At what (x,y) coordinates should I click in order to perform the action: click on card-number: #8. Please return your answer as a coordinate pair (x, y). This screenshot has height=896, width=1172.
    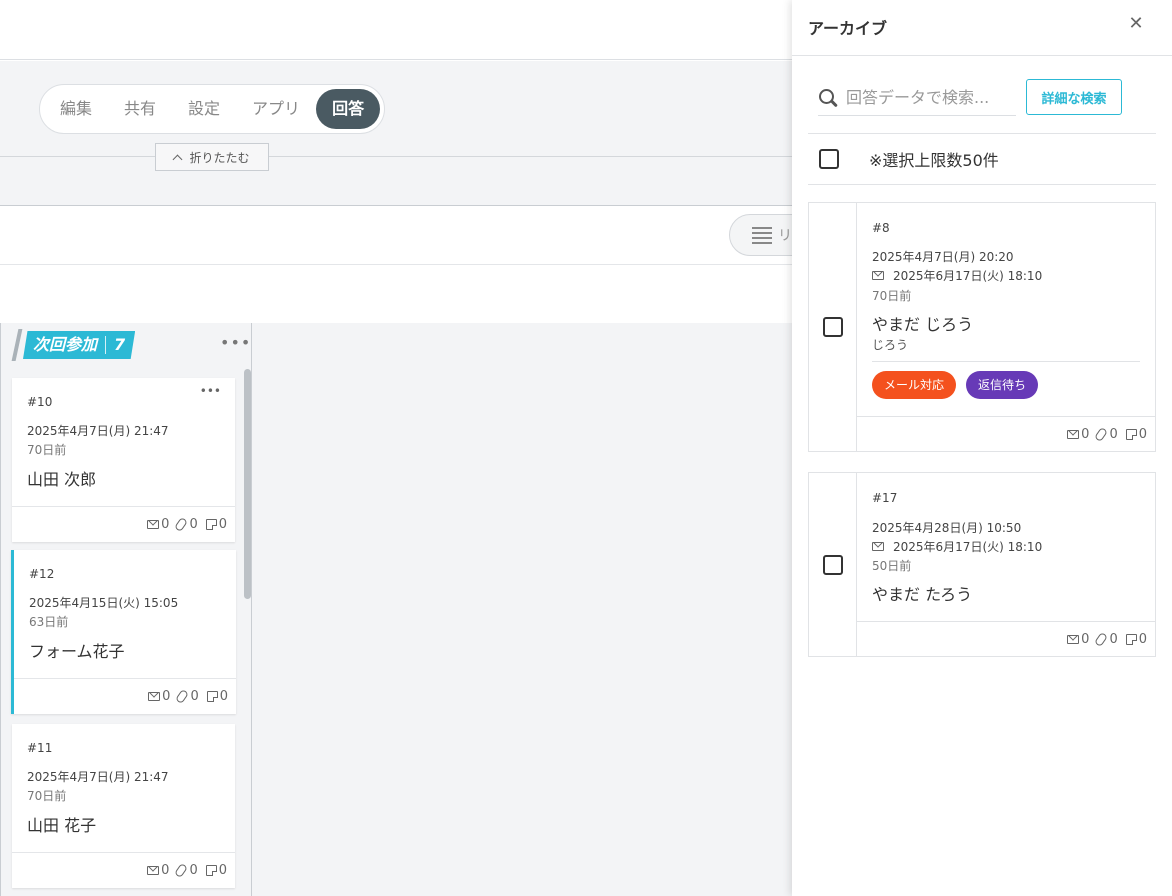
    Looking at the image, I should click on (881, 228).